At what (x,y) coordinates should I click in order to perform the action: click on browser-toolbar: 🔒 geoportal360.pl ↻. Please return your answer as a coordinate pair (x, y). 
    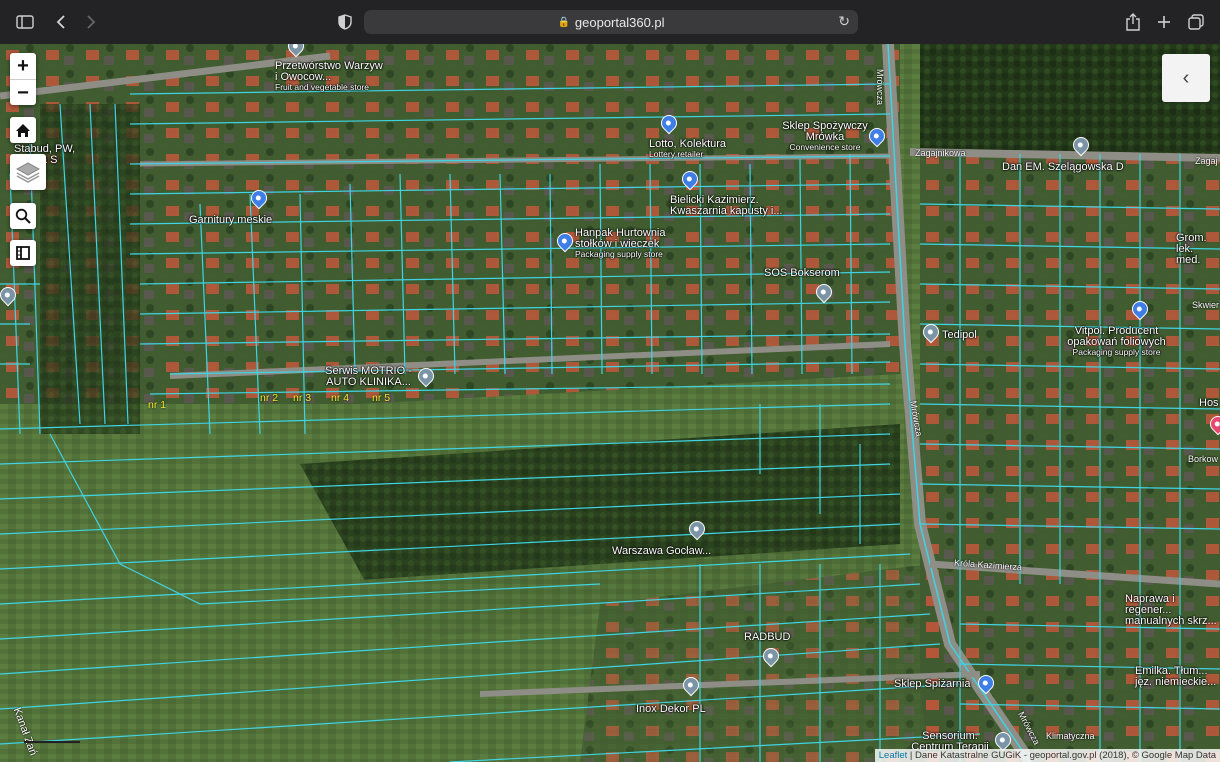
    Looking at the image, I should click on (610, 22).